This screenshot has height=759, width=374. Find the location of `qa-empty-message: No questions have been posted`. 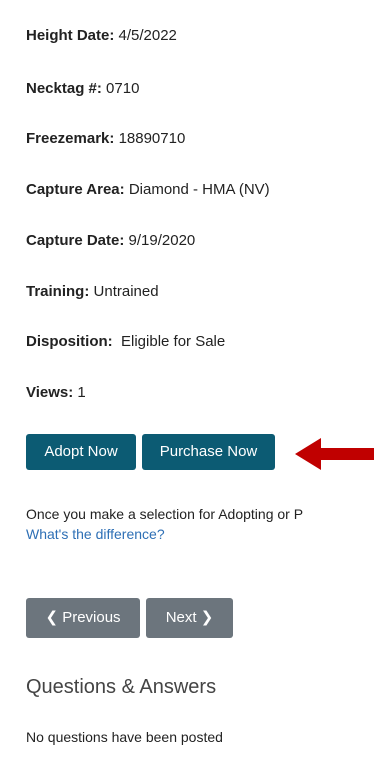

qa-empty-message: No questions have been posted is located at coordinates (124, 737).